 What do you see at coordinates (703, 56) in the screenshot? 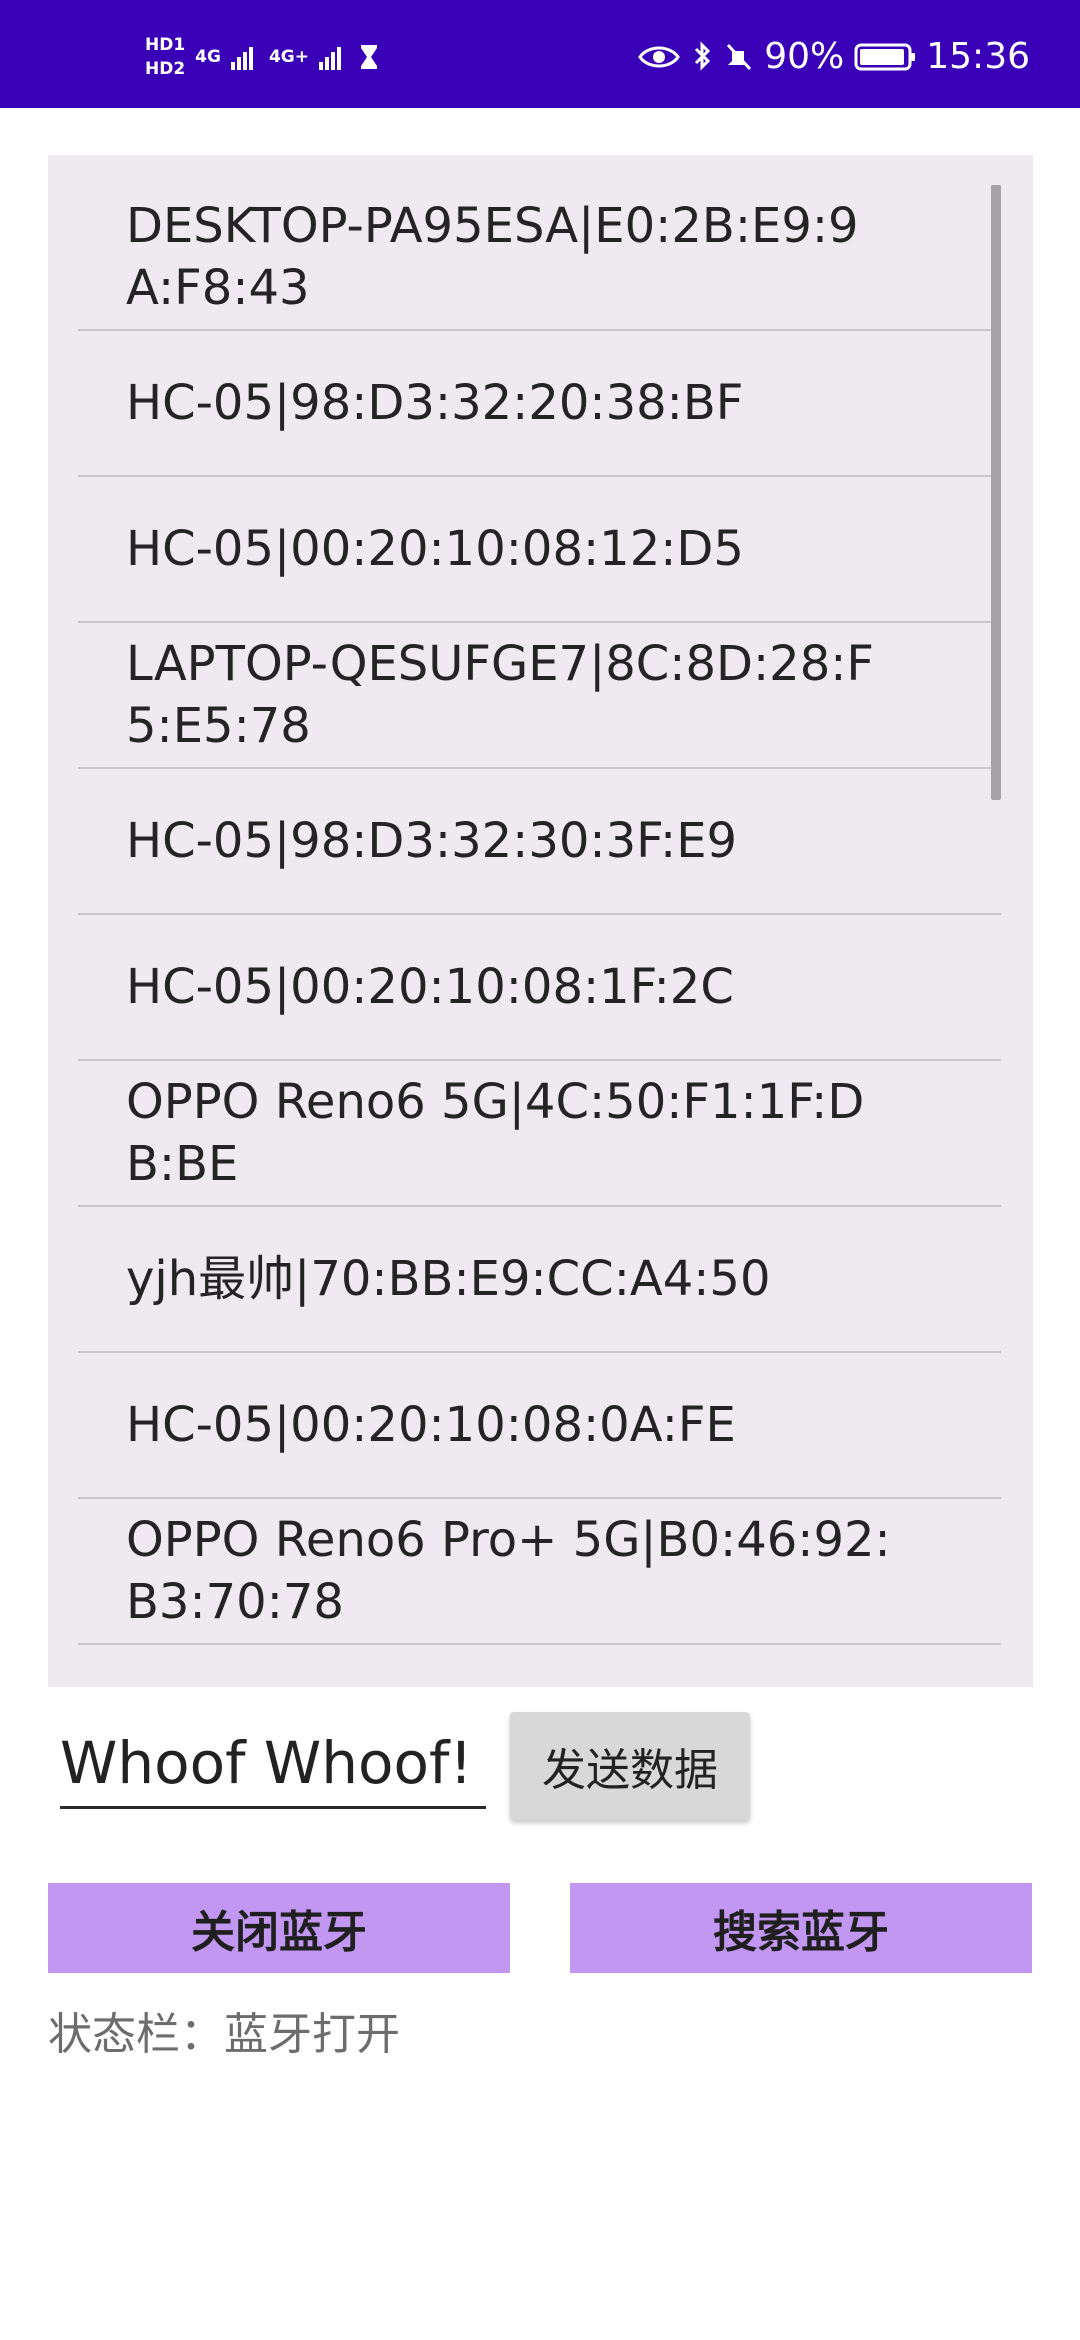
I see `bluetooth-icon` at bounding box center [703, 56].